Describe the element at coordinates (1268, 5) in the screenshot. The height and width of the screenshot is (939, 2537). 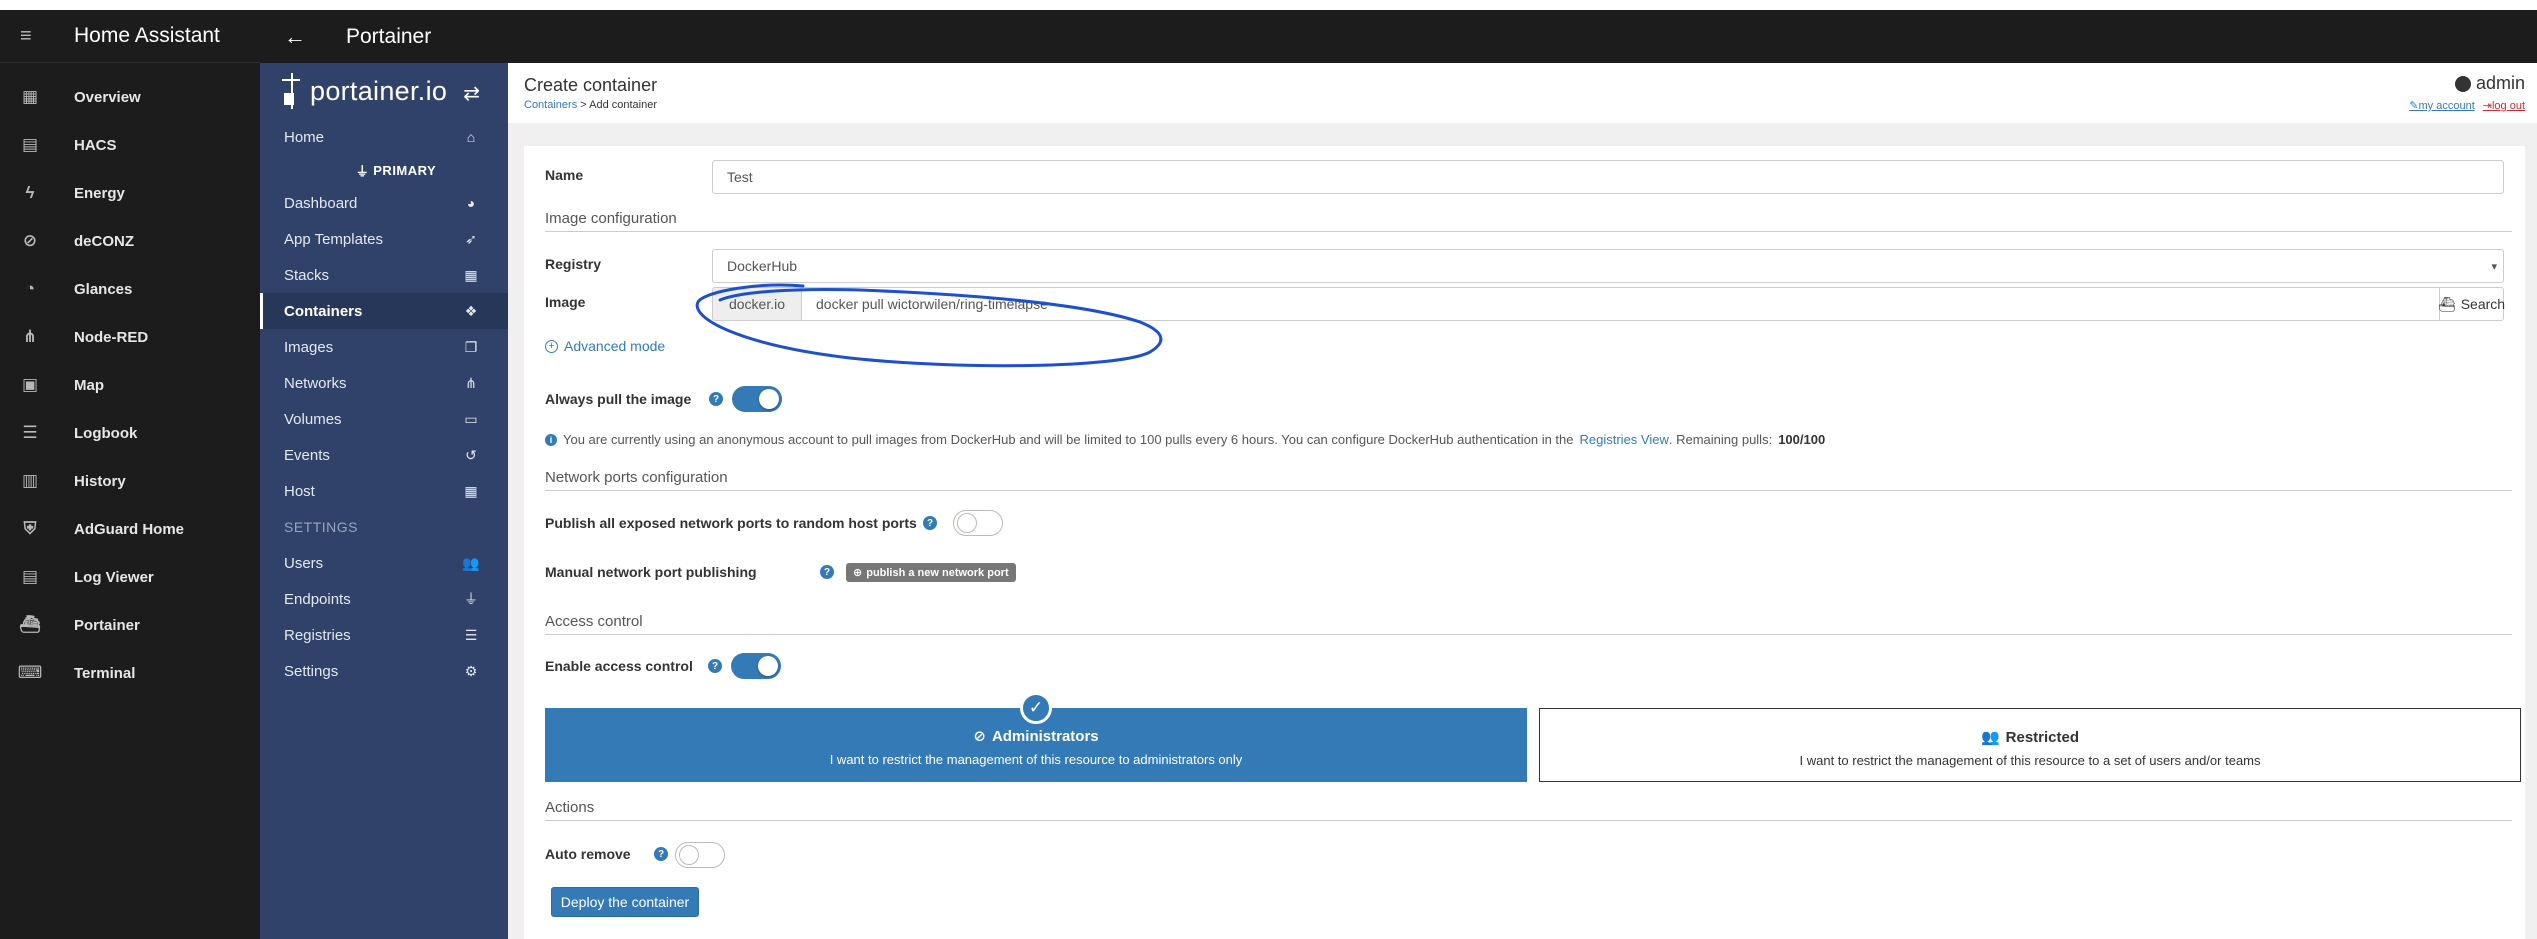
I see `top-strip` at that location.